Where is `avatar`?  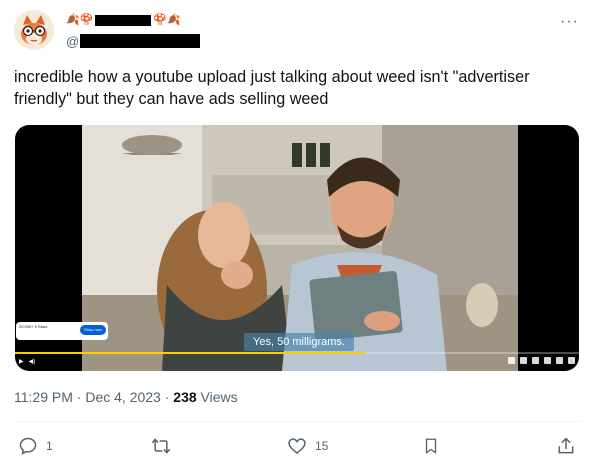
avatar is located at coordinates (34, 30).